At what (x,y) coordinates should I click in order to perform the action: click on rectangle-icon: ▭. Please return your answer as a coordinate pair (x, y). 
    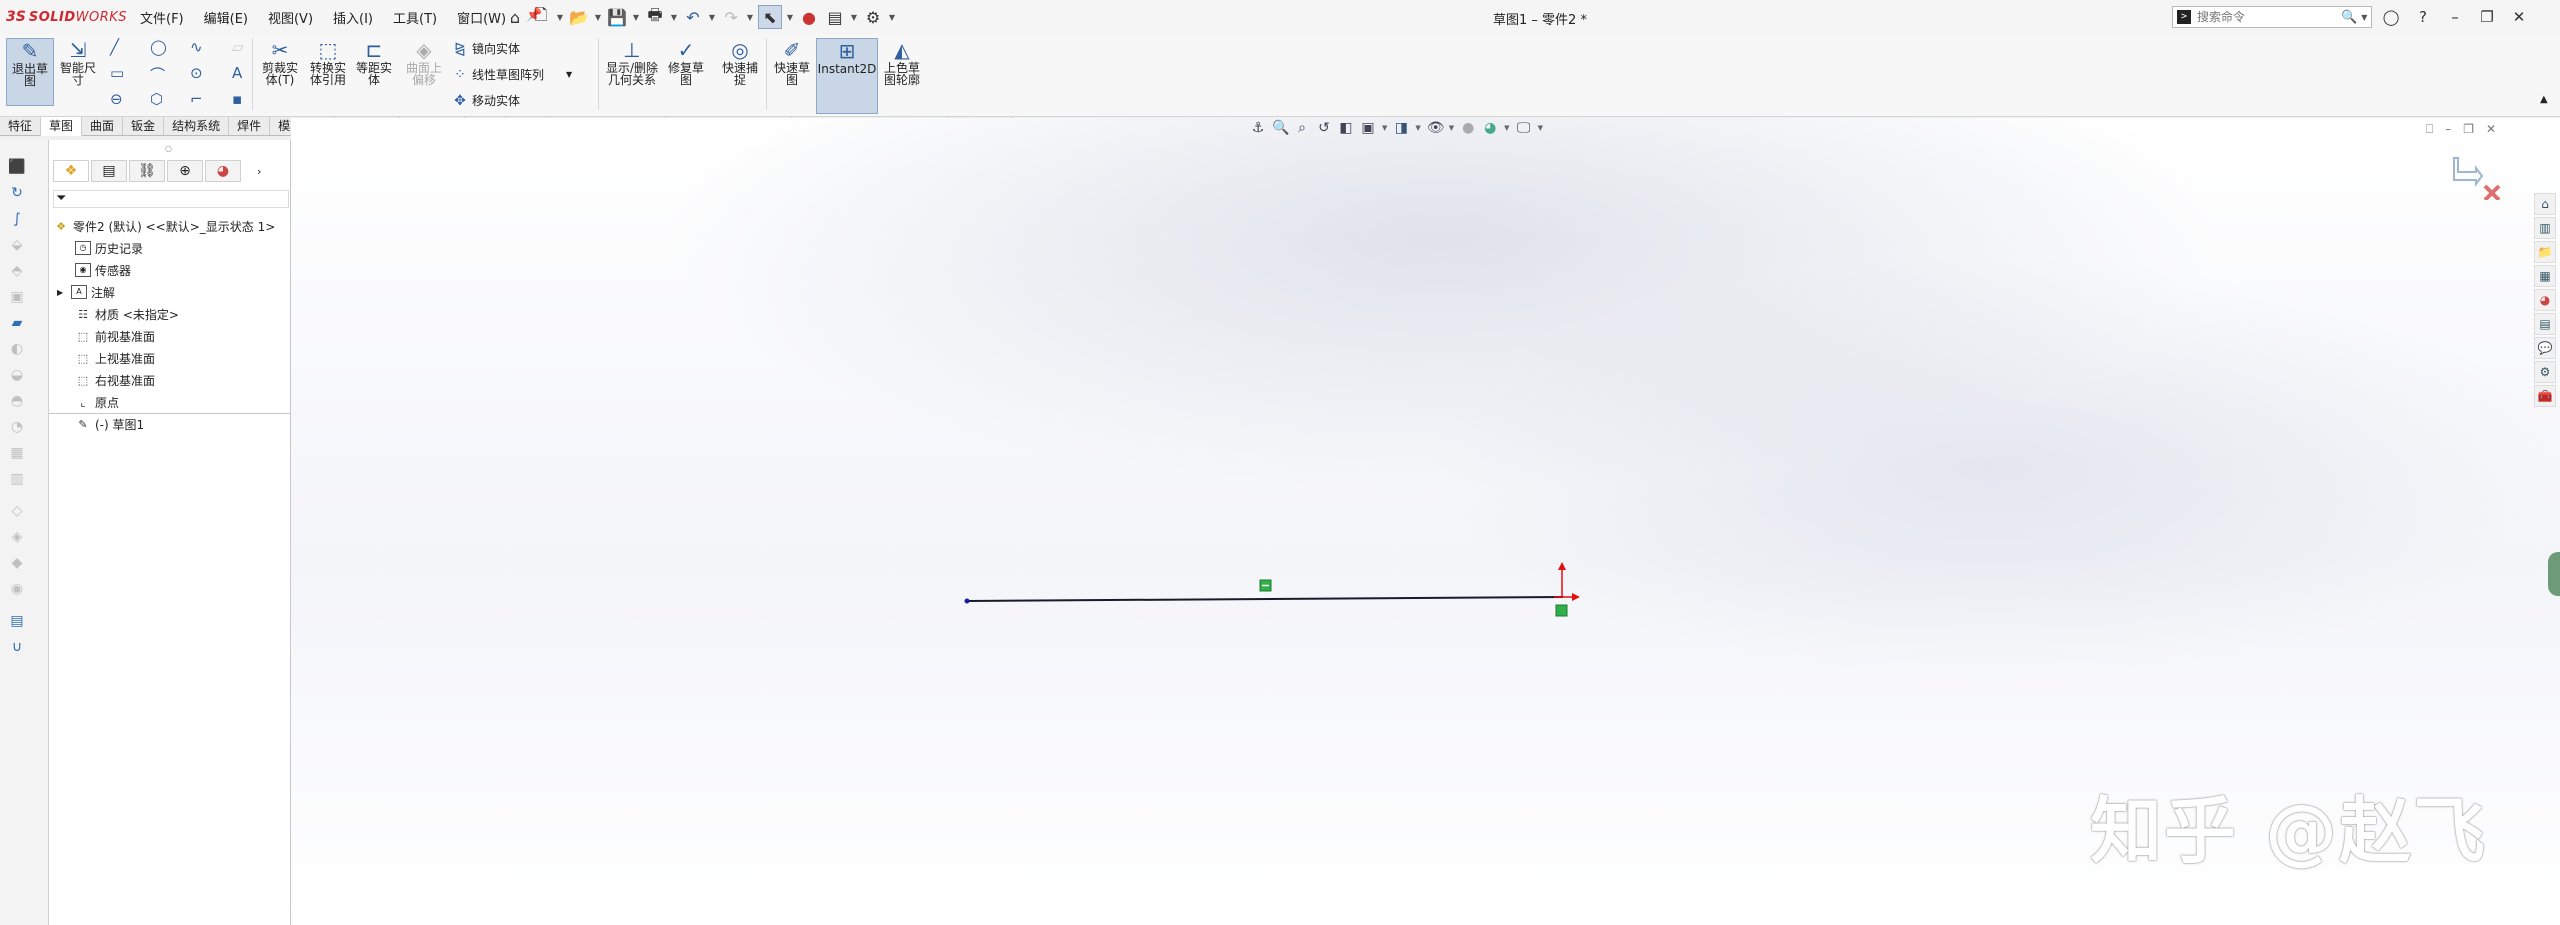
    Looking at the image, I should click on (117, 73).